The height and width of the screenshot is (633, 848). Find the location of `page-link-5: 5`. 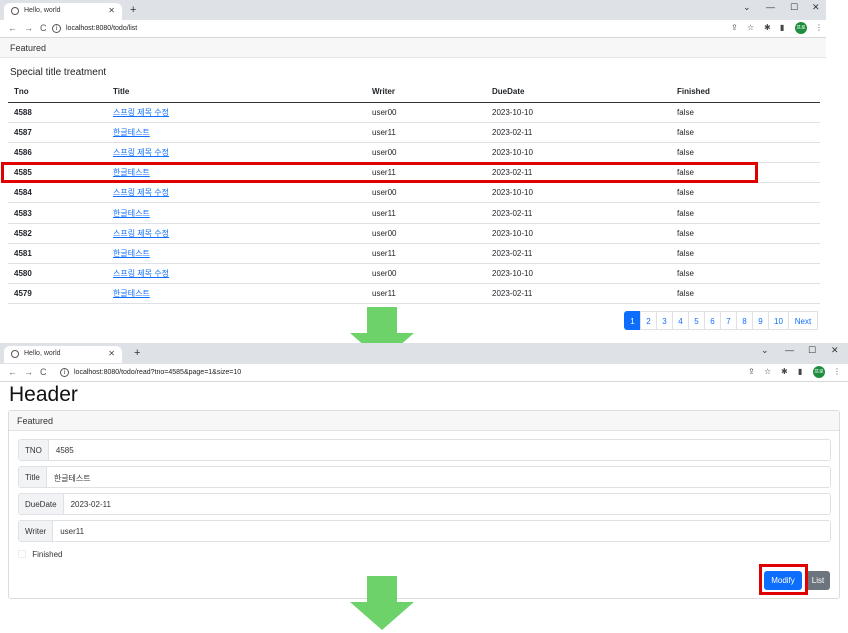

page-link-5: 5 is located at coordinates (696, 320).